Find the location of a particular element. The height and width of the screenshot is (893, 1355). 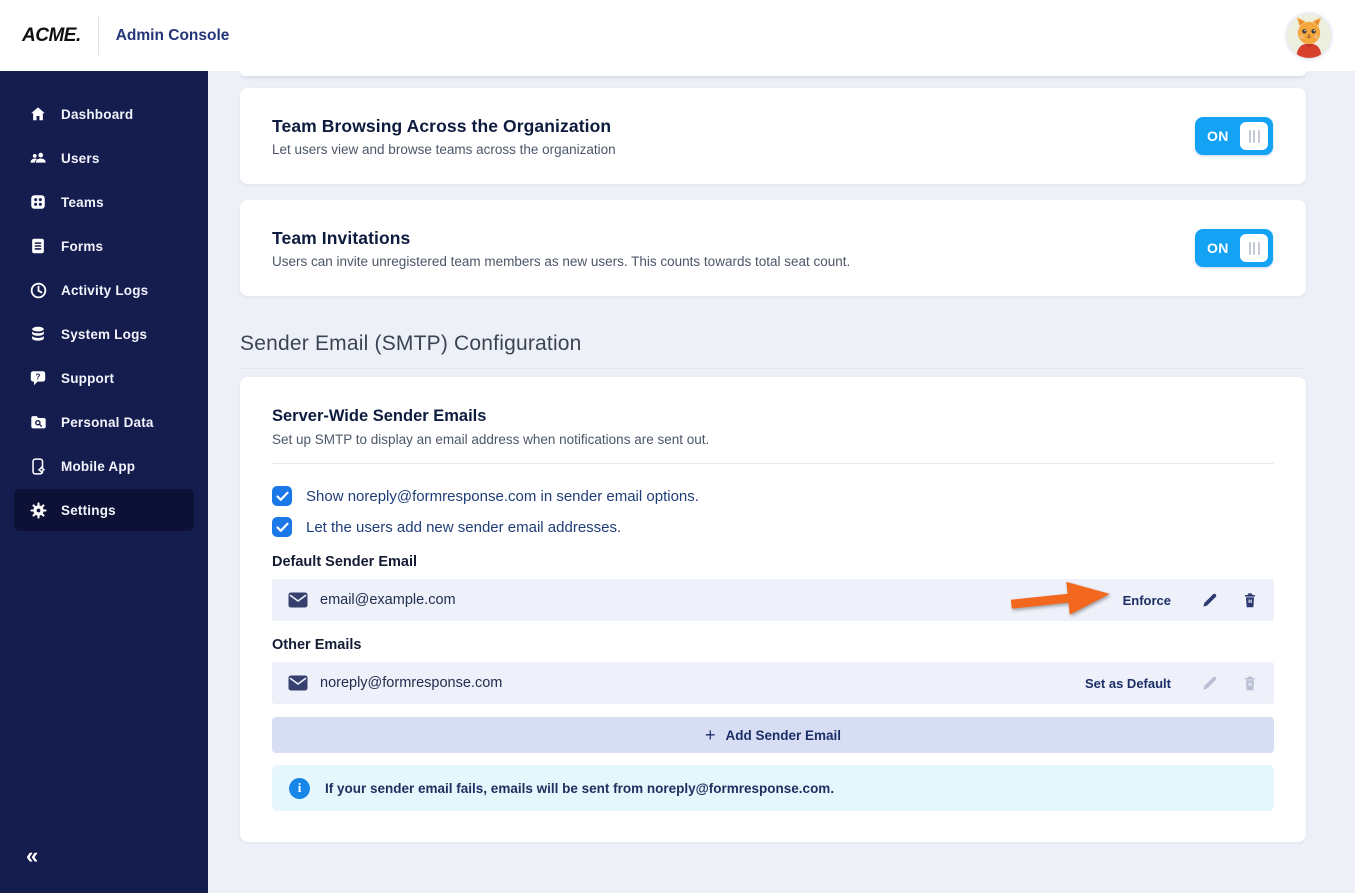

sidebar-item-label: Dashboard is located at coordinates (97, 114).